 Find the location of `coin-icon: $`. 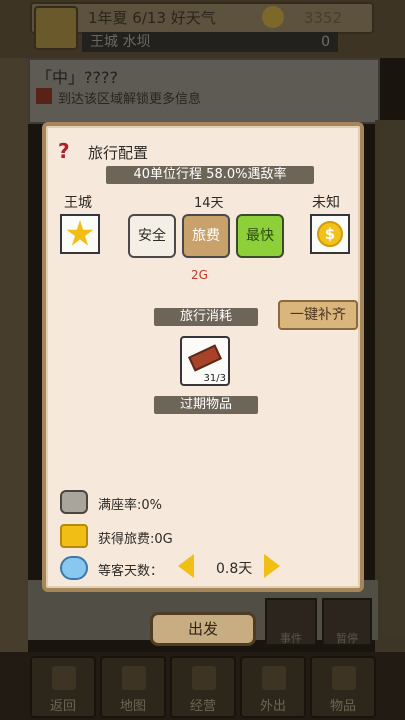

coin-icon: $ is located at coordinates (330, 234).